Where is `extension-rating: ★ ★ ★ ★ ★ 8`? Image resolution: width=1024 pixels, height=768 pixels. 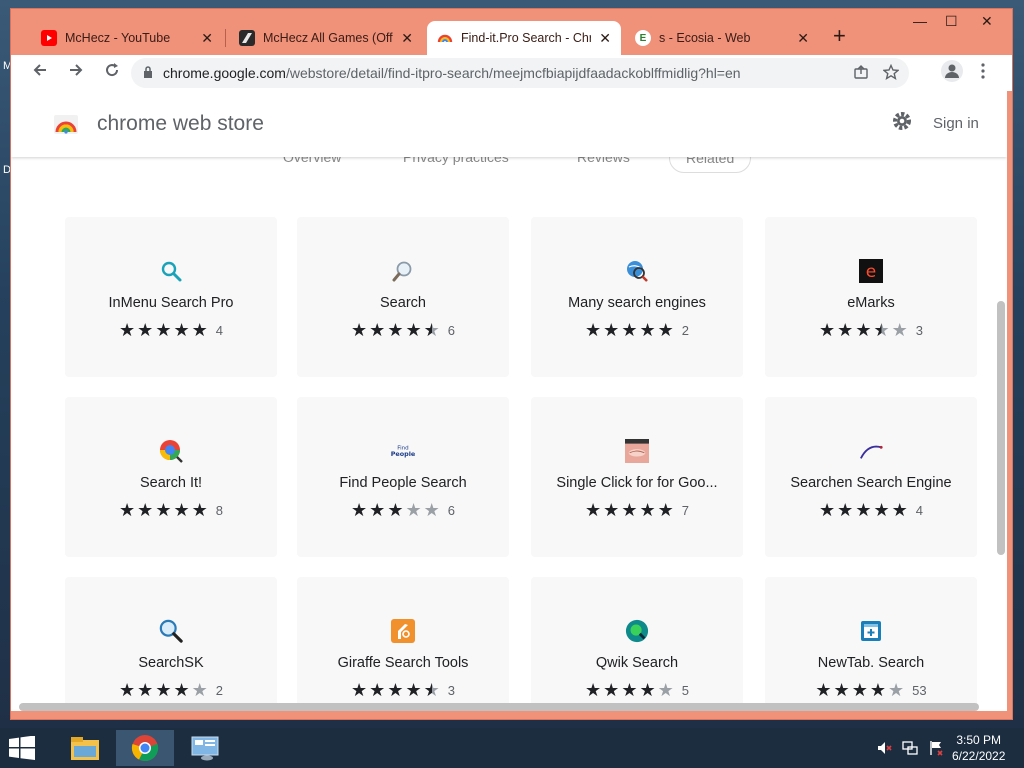 extension-rating: ★ ★ ★ ★ ★ 8 is located at coordinates (171, 510).